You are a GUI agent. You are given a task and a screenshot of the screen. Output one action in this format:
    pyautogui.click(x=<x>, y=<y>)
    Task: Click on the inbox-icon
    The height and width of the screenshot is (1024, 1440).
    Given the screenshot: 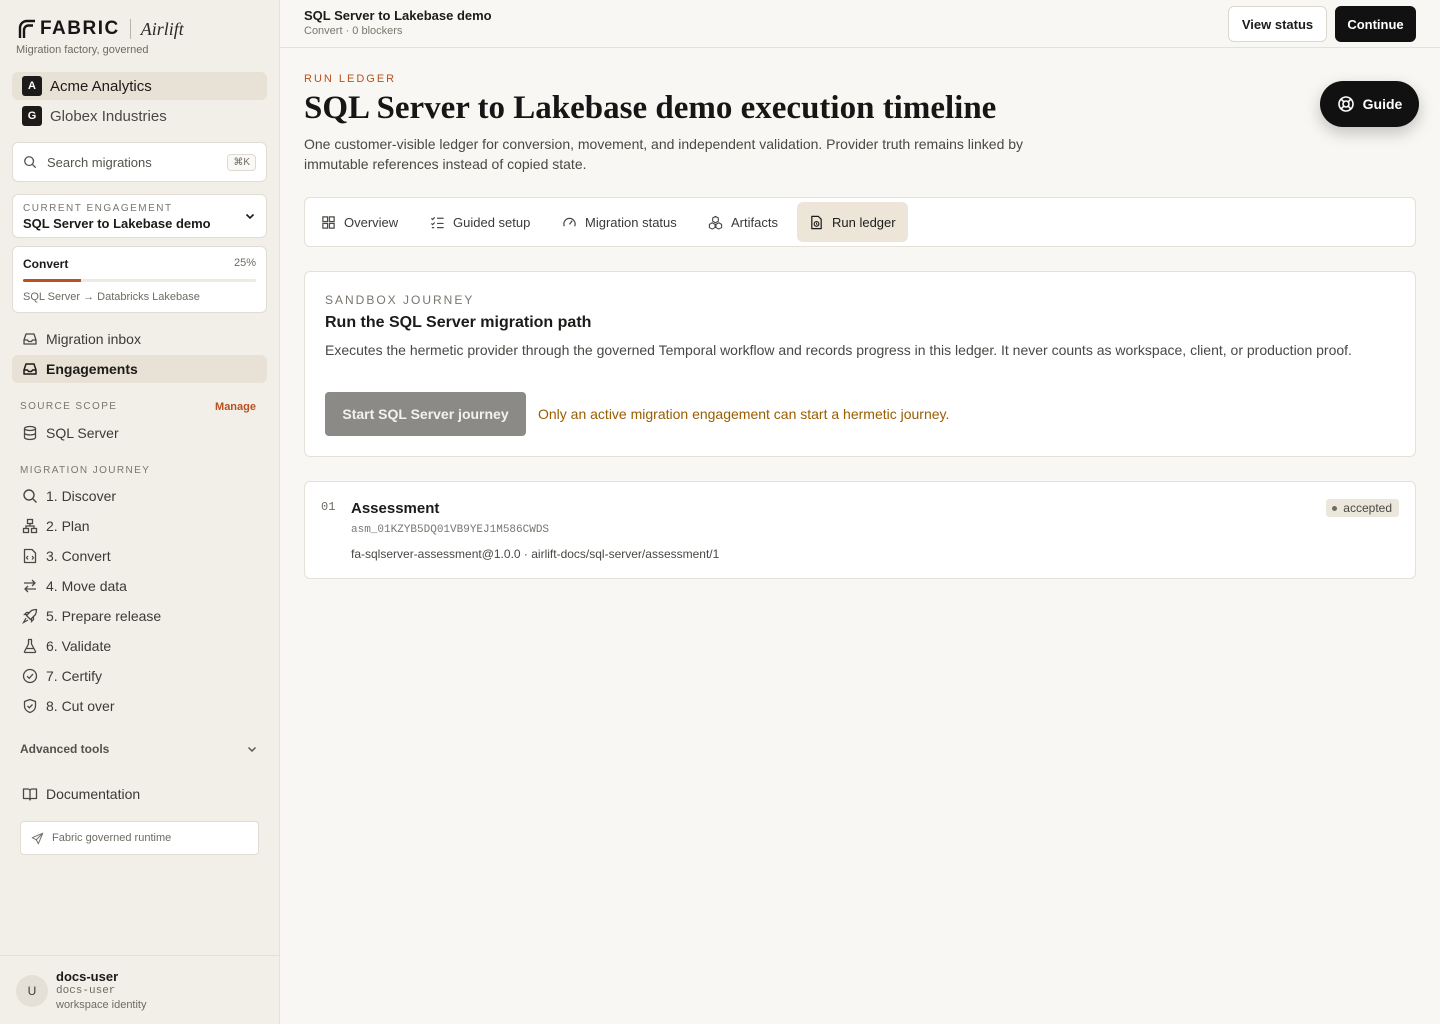 What is the action you would take?
    pyautogui.click(x=30, y=339)
    